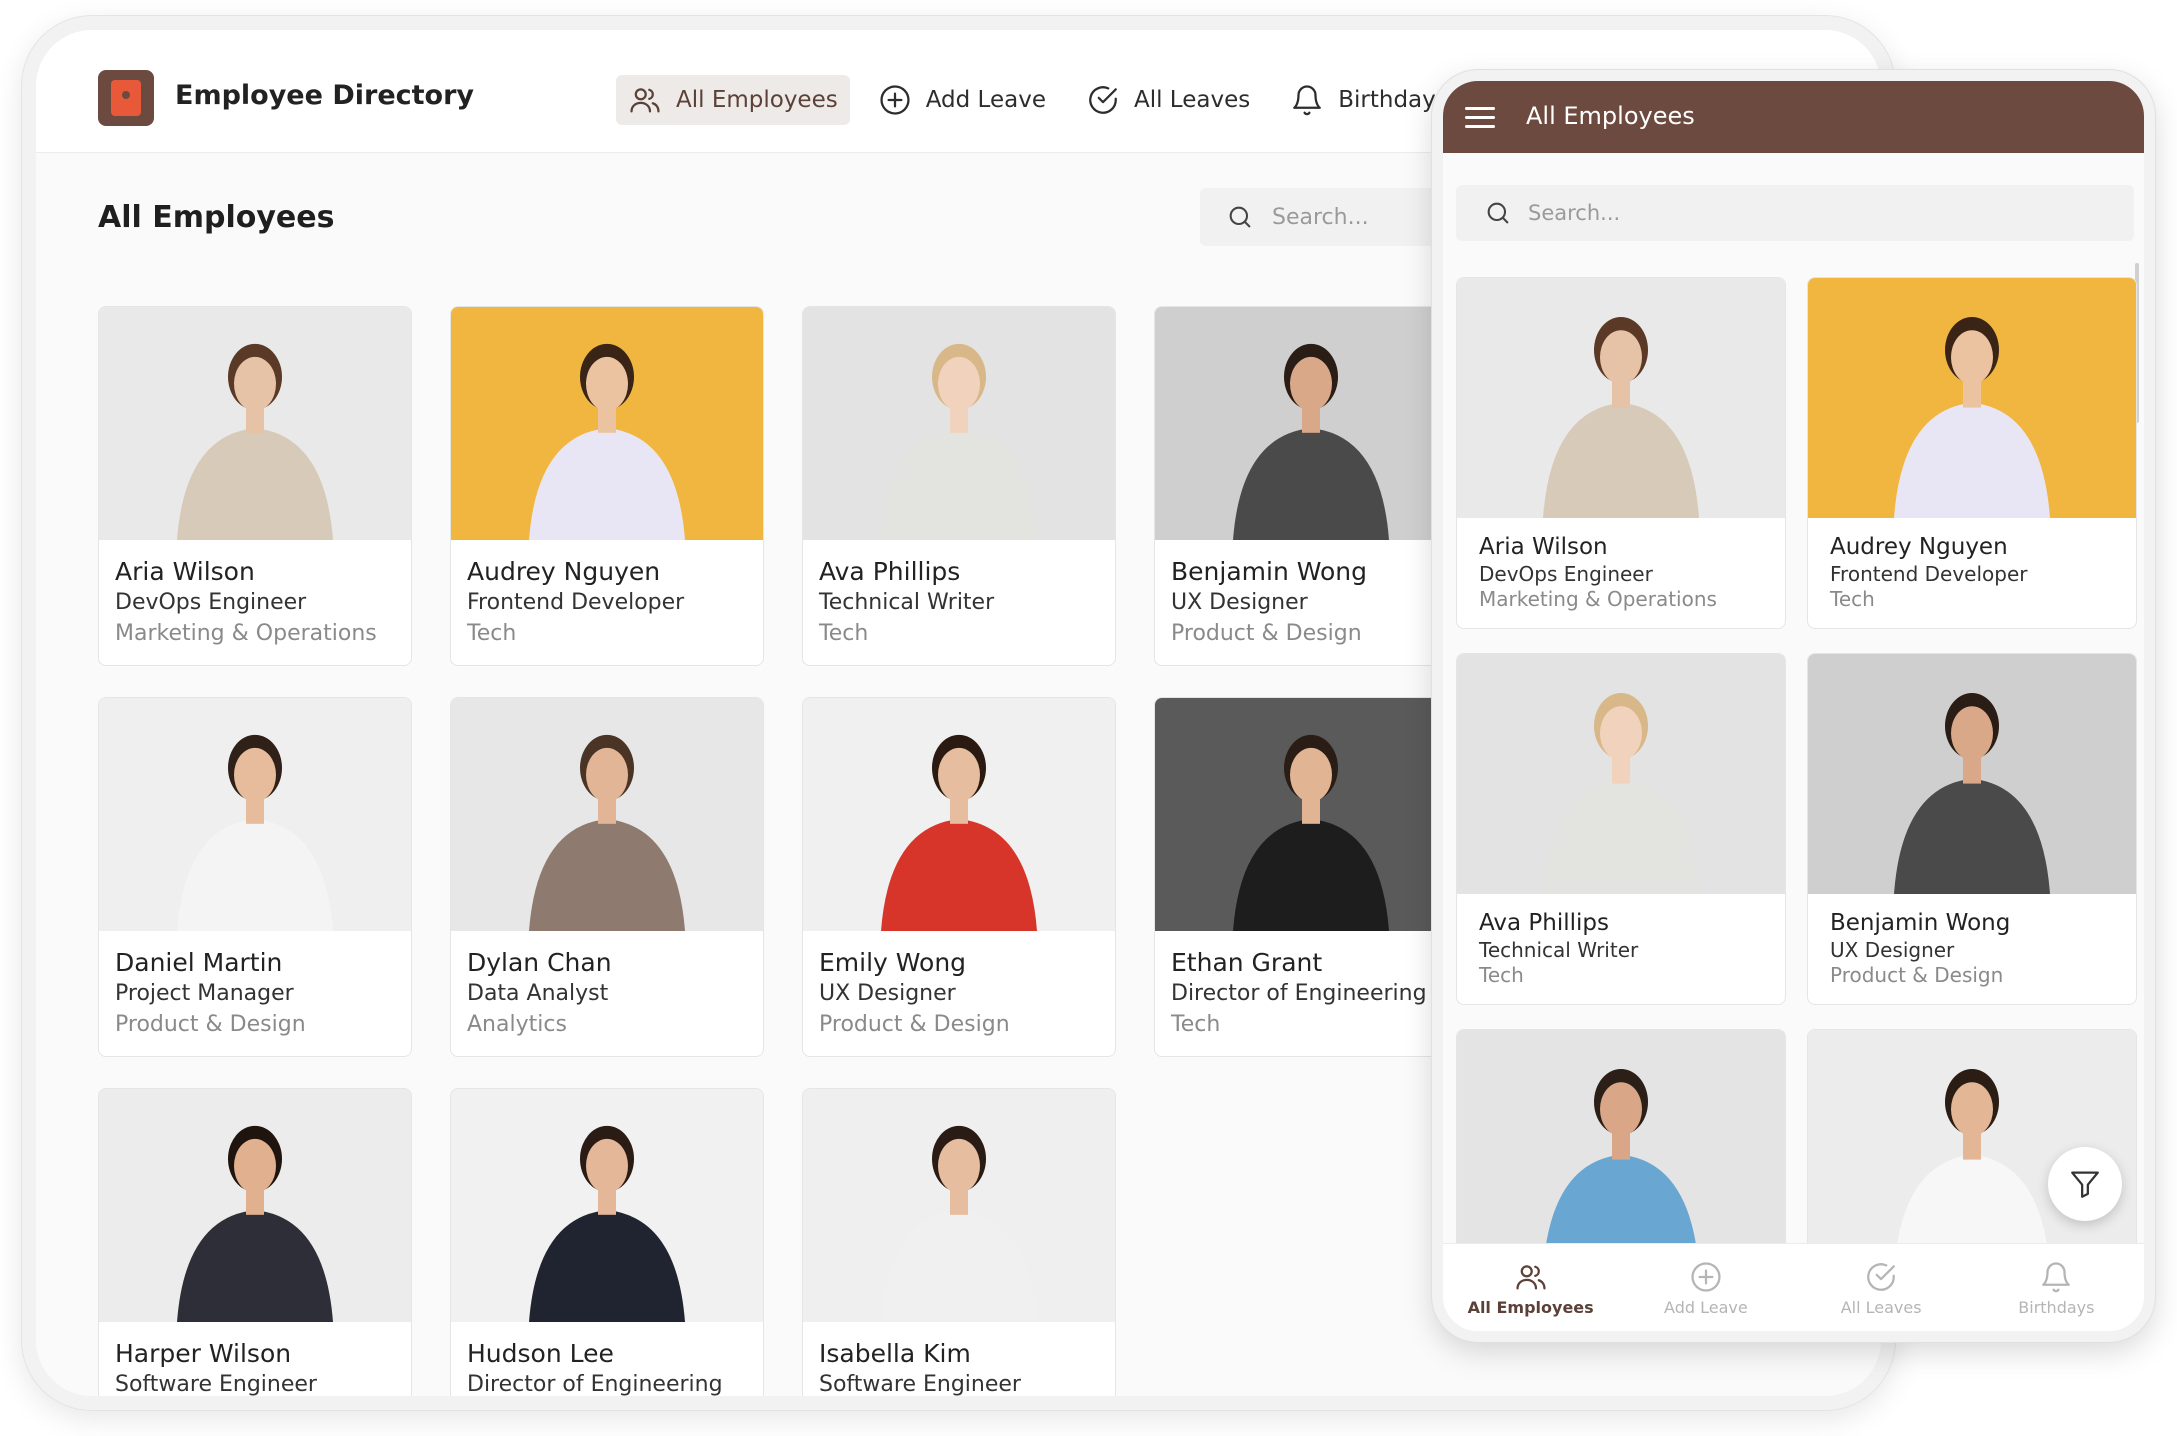 This screenshot has width=2177, height=1436. I want to click on nav-label: All Leaves, so click(1192, 100).